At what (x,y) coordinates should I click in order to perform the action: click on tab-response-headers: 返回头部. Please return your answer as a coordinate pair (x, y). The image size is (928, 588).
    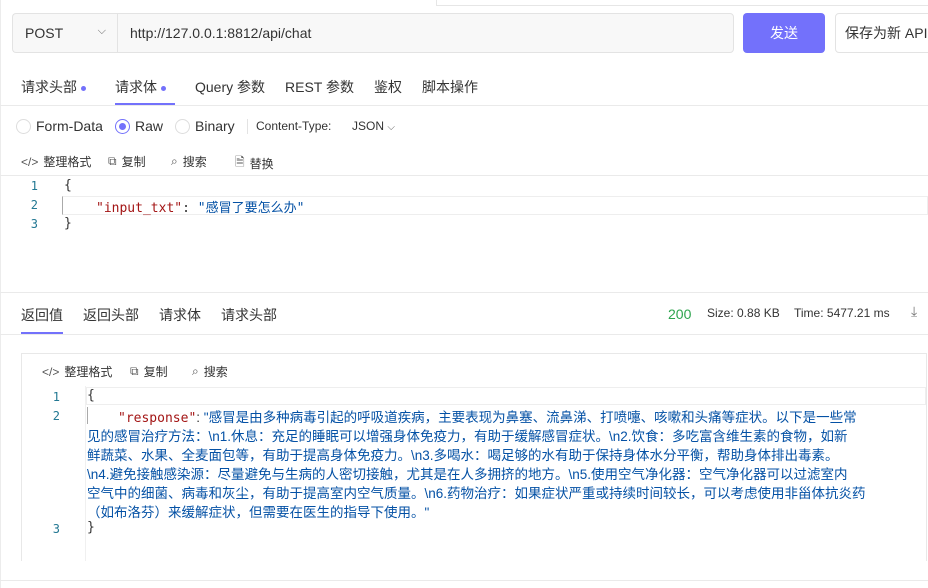
    Looking at the image, I should click on (111, 315).